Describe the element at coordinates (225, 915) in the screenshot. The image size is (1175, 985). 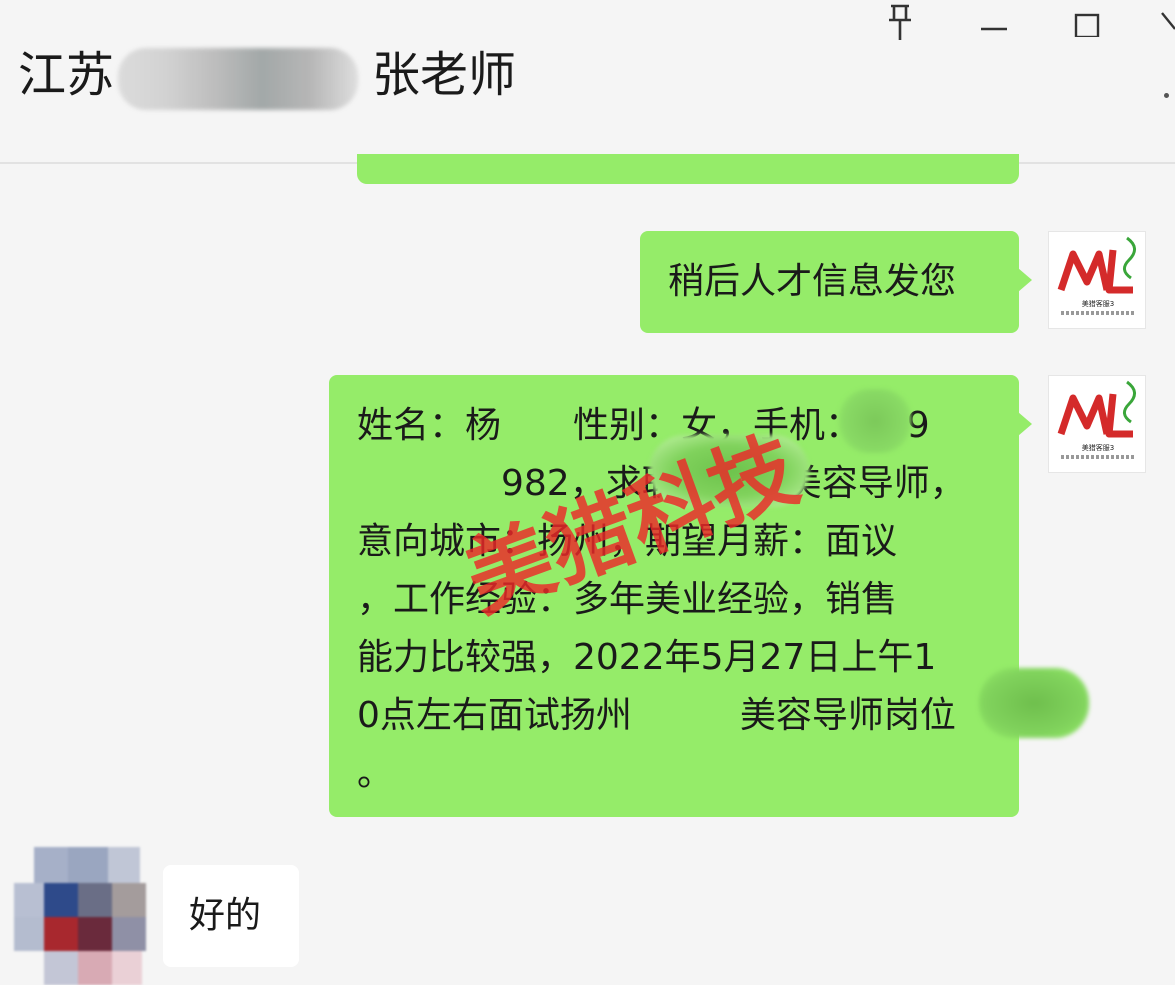
I see `message-text: 好的` at that location.